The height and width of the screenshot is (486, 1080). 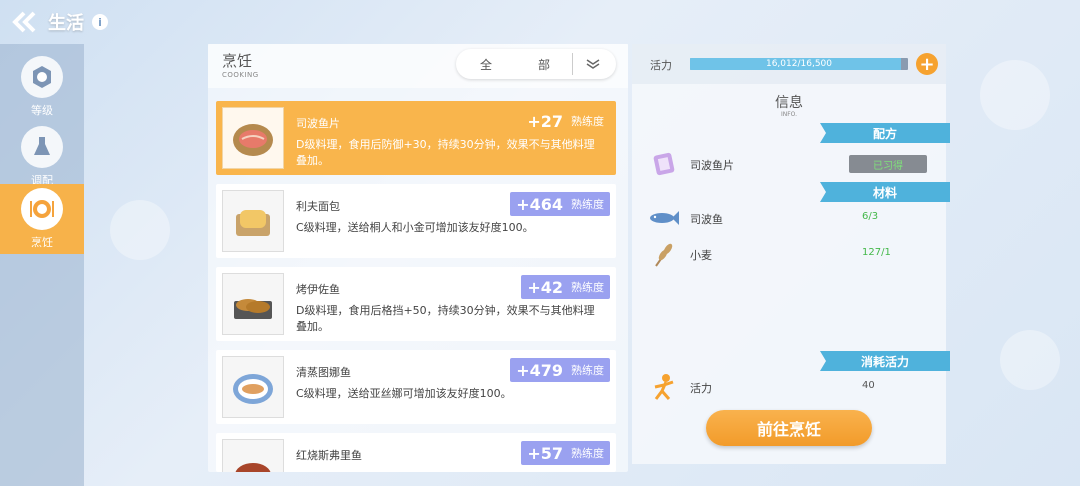 What do you see at coordinates (664, 387) in the screenshot?
I see `stamina-figure-icon` at bounding box center [664, 387].